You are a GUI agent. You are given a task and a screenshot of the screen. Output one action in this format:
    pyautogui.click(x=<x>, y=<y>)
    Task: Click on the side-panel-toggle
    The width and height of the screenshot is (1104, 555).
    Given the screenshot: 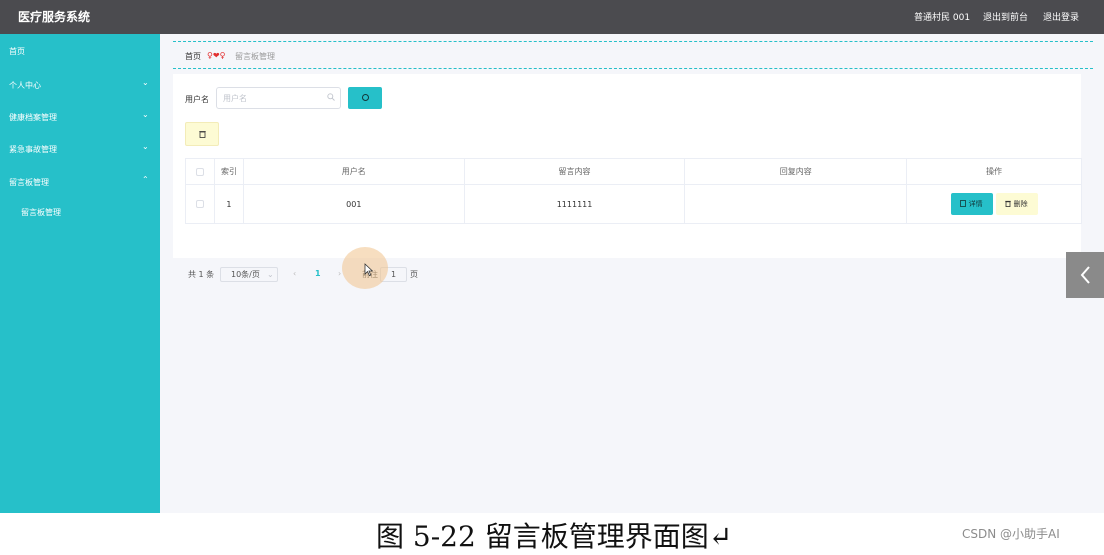 What is the action you would take?
    pyautogui.click(x=1085, y=275)
    